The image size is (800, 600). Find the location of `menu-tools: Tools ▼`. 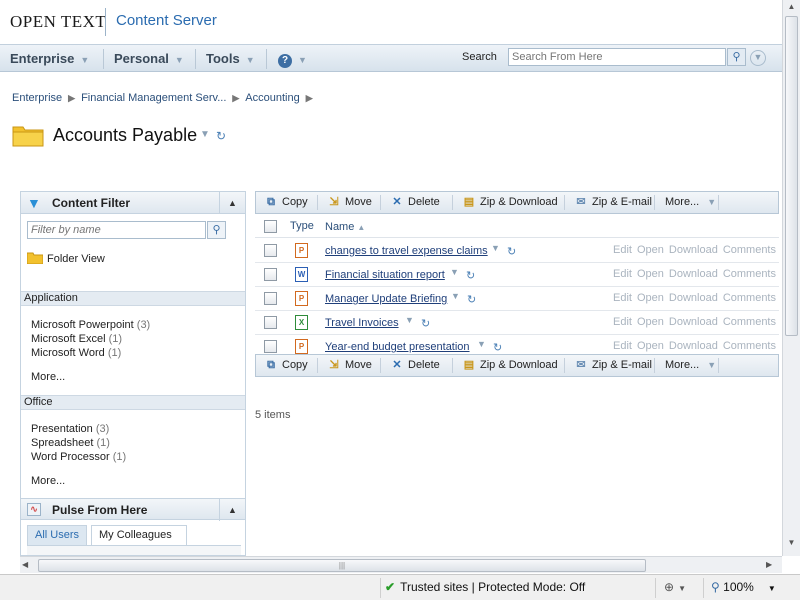

menu-tools: Tools ▼ is located at coordinates (230, 59).